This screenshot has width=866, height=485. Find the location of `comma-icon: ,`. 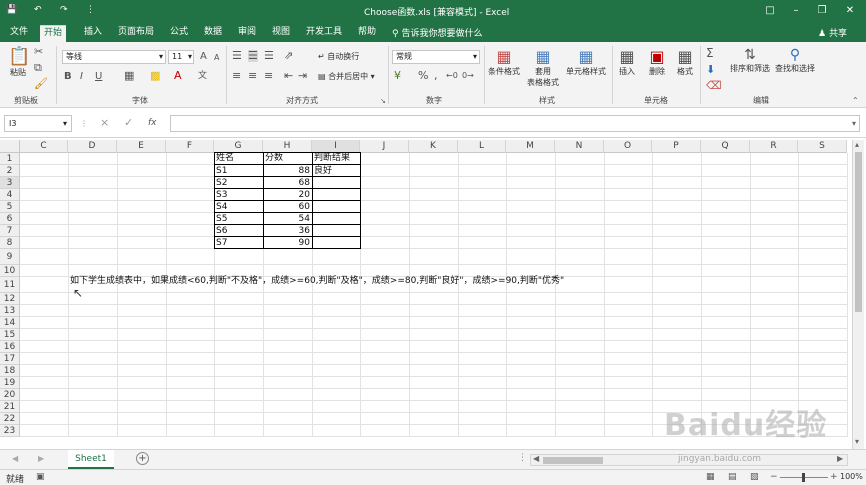

comma-icon: , is located at coordinates (436, 76).